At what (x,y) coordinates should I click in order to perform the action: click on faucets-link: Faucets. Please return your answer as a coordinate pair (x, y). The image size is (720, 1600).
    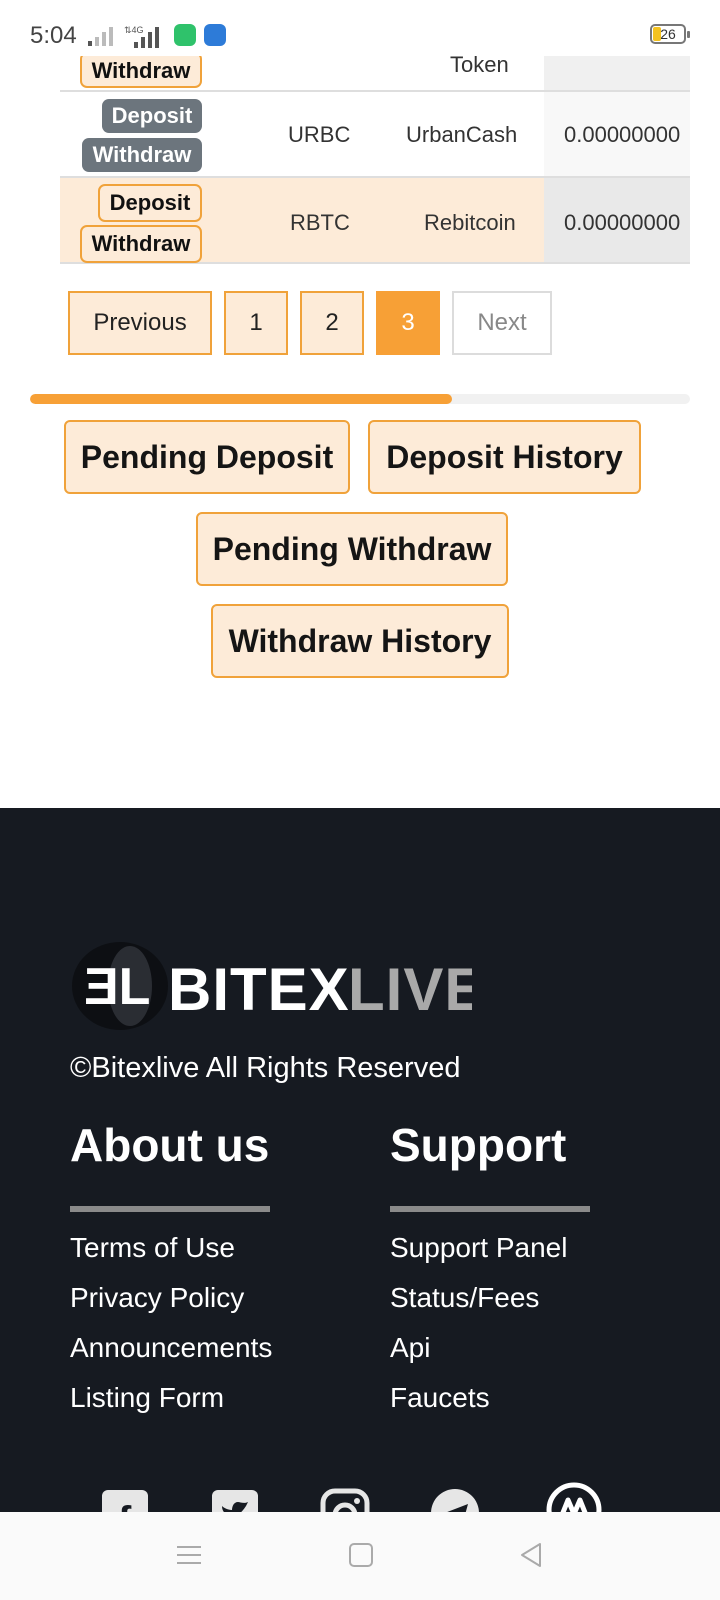
    Looking at the image, I should click on (440, 1398).